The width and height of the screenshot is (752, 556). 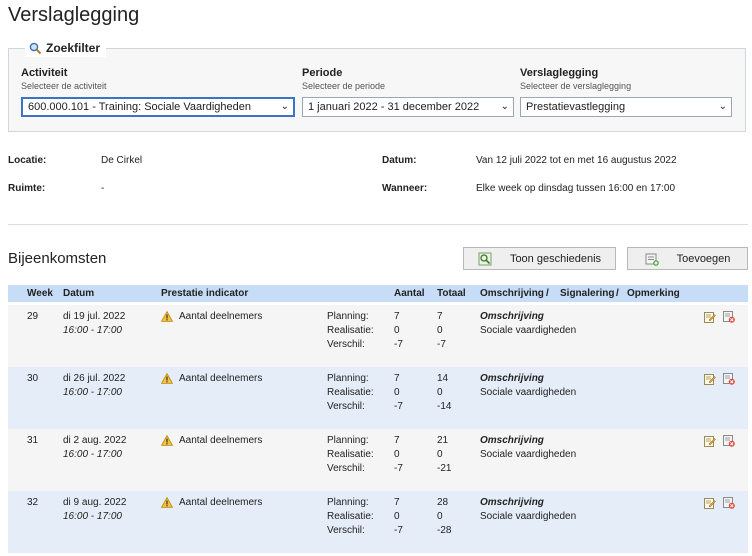 What do you see at coordinates (95, 502) in the screenshot?
I see `row-date: di 9 aug. 2022` at bounding box center [95, 502].